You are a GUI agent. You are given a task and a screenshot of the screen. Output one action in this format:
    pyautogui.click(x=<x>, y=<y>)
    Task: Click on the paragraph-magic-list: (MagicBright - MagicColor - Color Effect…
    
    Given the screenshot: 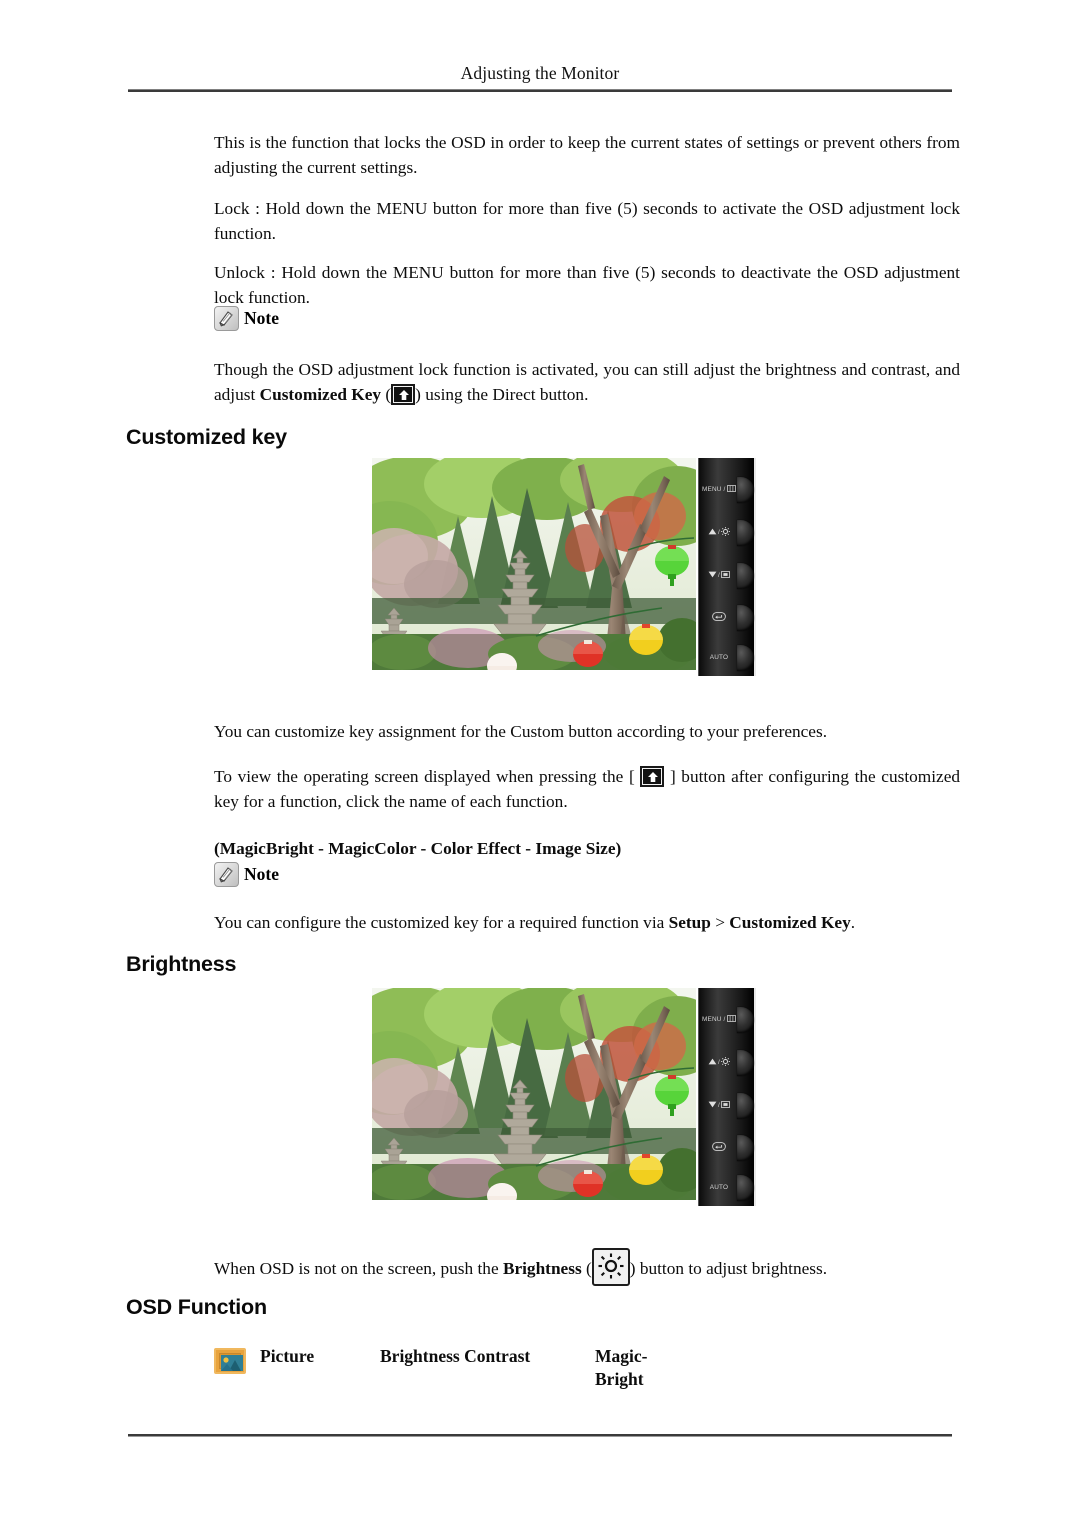 What is the action you would take?
    pyautogui.click(x=418, y=848)
    